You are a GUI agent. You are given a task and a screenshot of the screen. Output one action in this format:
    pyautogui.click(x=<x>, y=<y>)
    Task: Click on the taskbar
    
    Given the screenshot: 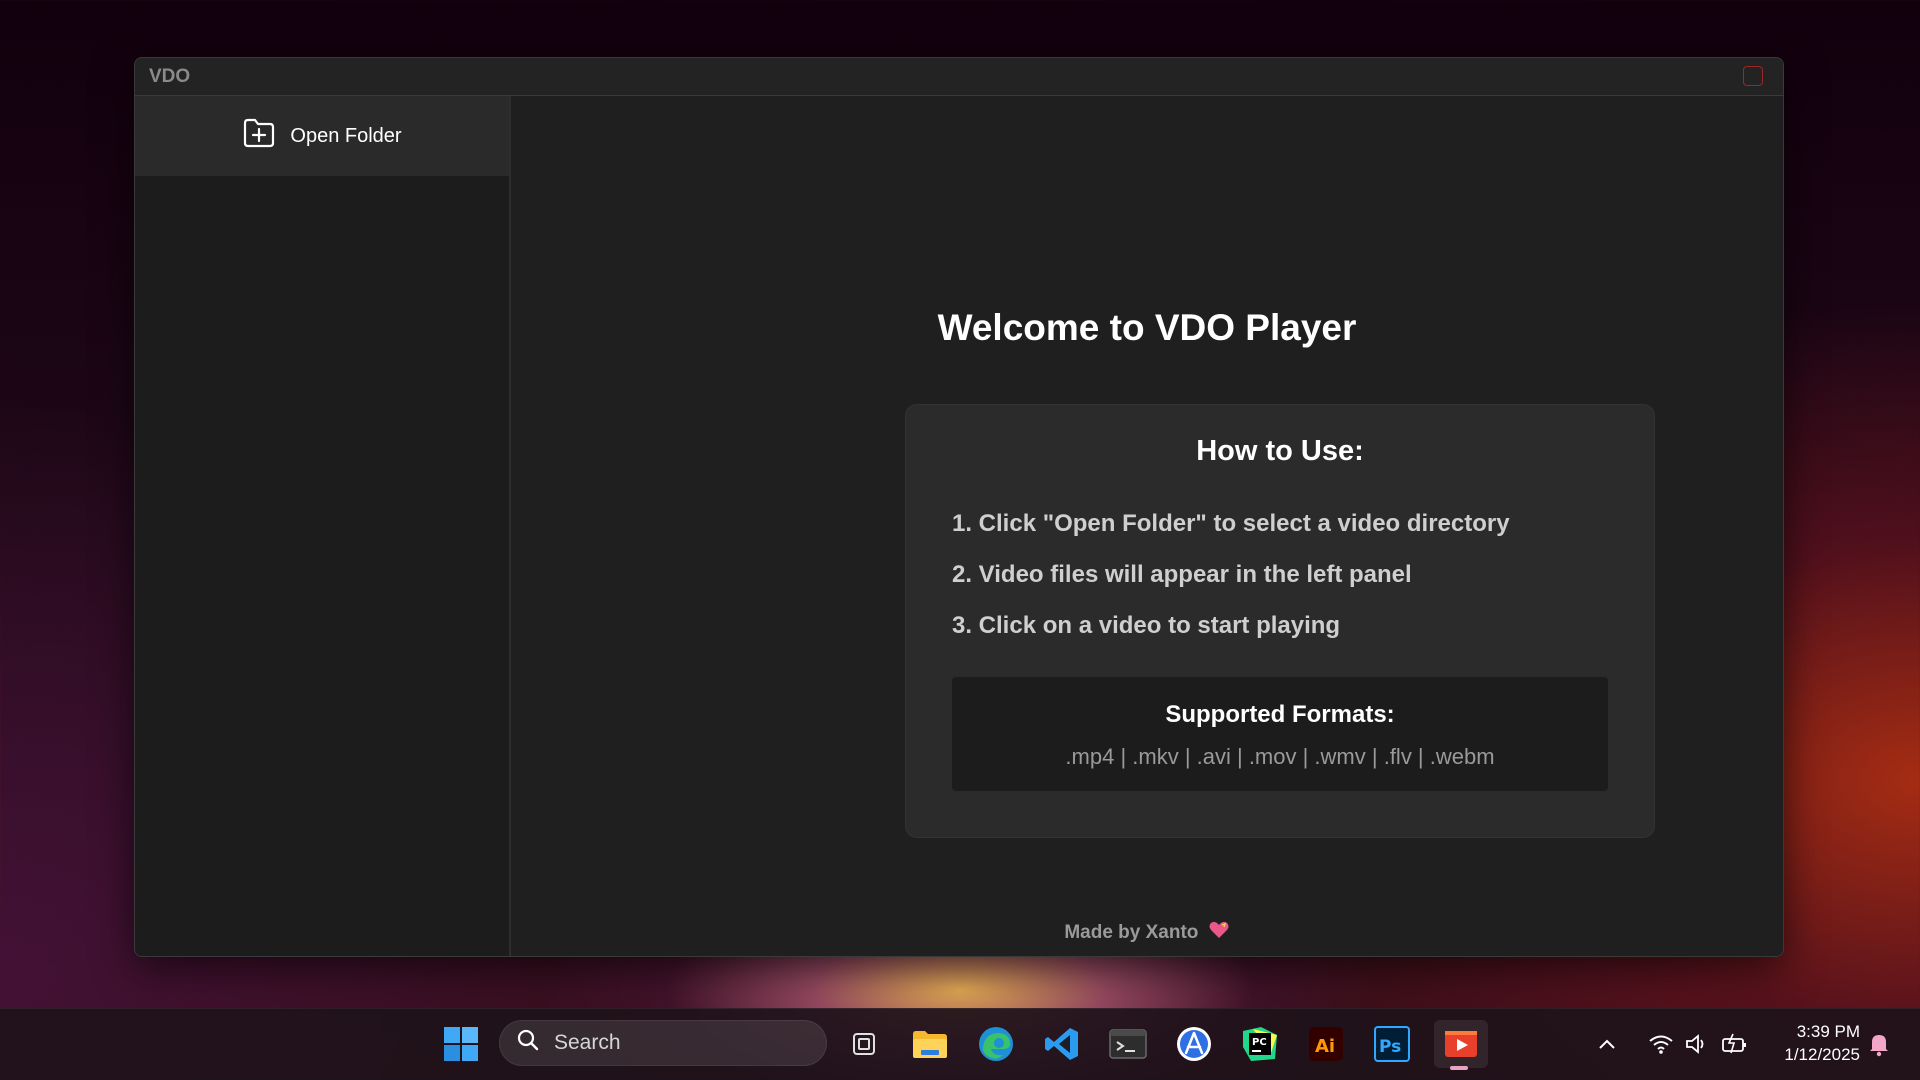 What is the action you would take?
    pyautogui.click(x=960, y=1044)
    